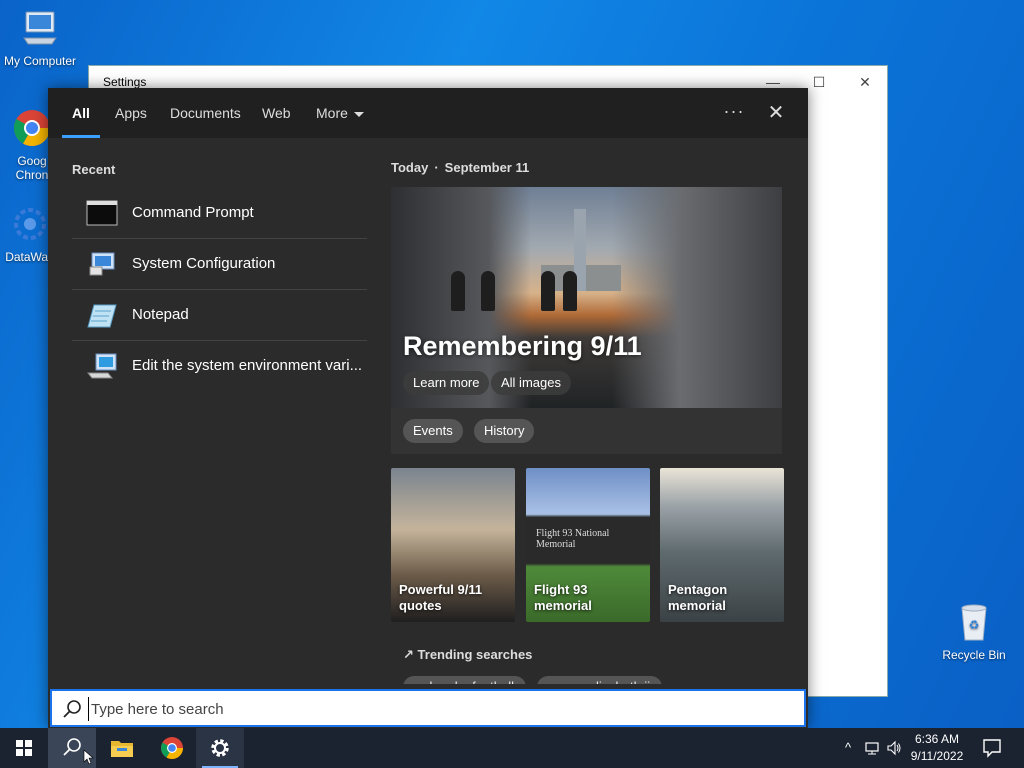 This screenshot has width=1024, height=768. What do you see at coordinates (204, 263) in the screenshot?
I see `recent-item-label: System Configuration` at bounding box center [204, 263].